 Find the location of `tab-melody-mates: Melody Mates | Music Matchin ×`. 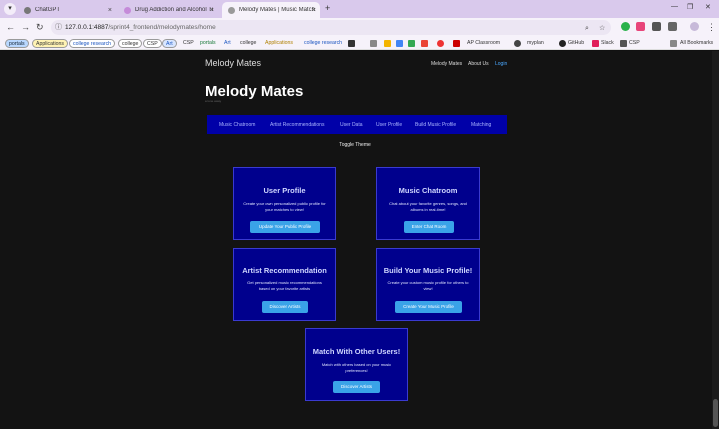

tab-melody-mates: Melody Mates | Music Matchin × is located at coordinates (271, 10).